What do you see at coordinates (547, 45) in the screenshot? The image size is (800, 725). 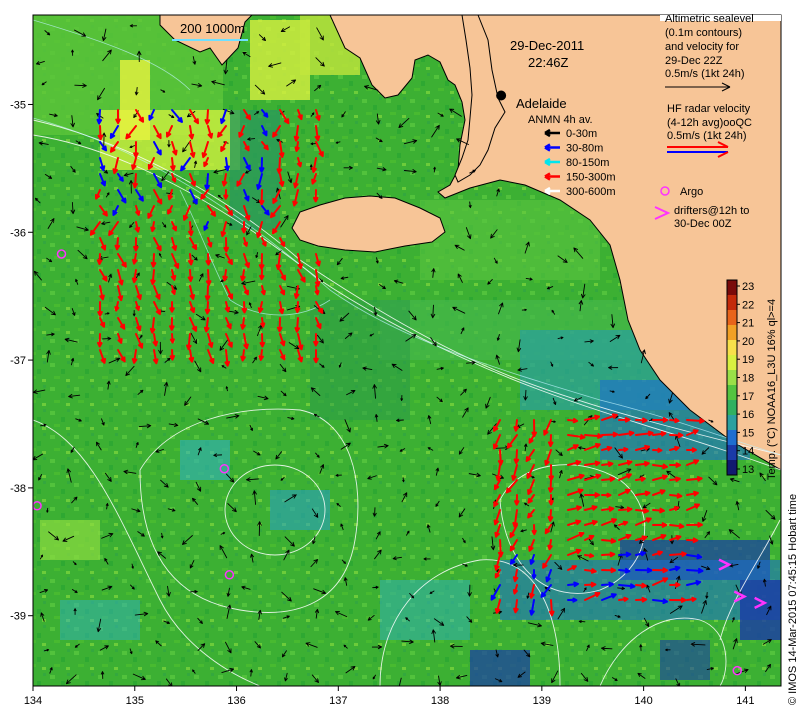 I see `date-line-1: 29-Dec-2011` at bounding box center [547, 45].